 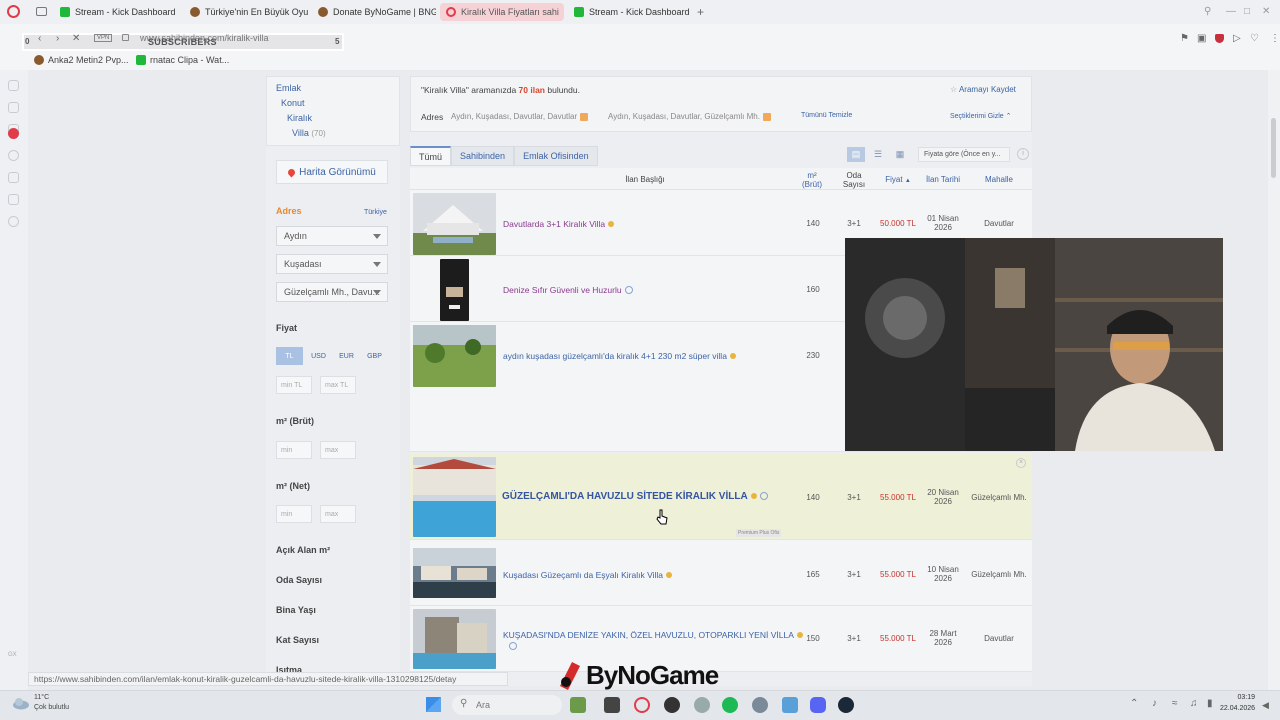 I want to click on extensions-icon, so click(x=13, y=199).